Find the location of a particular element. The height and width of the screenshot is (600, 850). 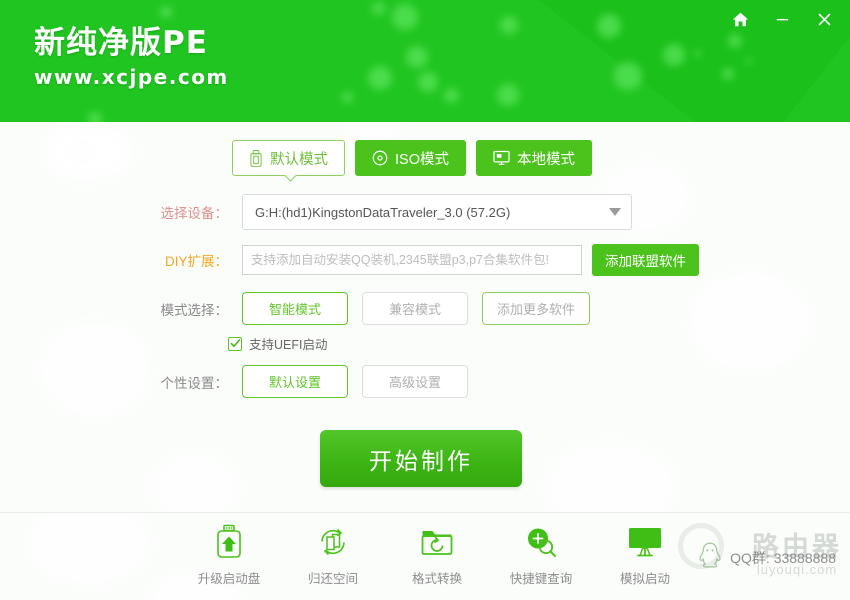

tool-list: 升级启动盘 归还空间 格式转换 快捷键查询 模拟启动 is located at coordinates (437, 554).